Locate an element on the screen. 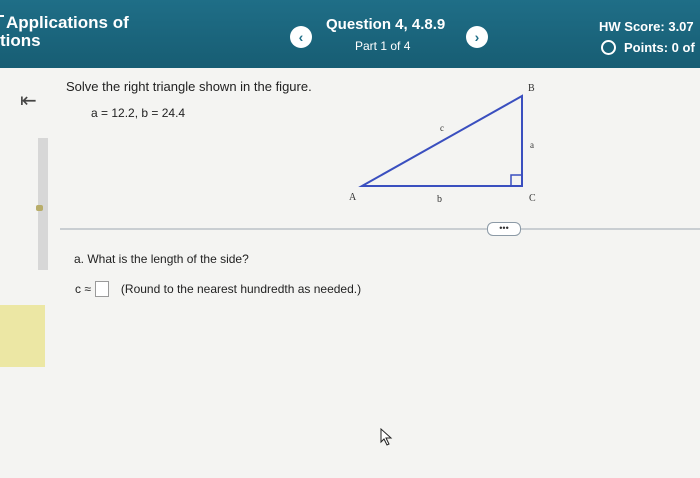 This screenshot has height=478, width=700. chevron-left-icon: ‹ is located at coordinates (301, 37).